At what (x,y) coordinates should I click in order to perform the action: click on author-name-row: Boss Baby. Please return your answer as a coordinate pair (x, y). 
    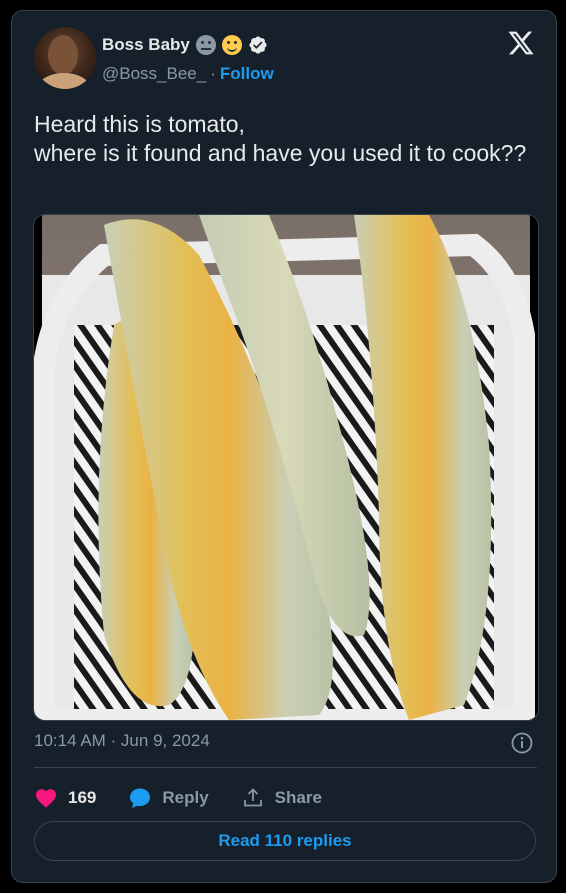
    Looking at the image, I should click on (185, 45).